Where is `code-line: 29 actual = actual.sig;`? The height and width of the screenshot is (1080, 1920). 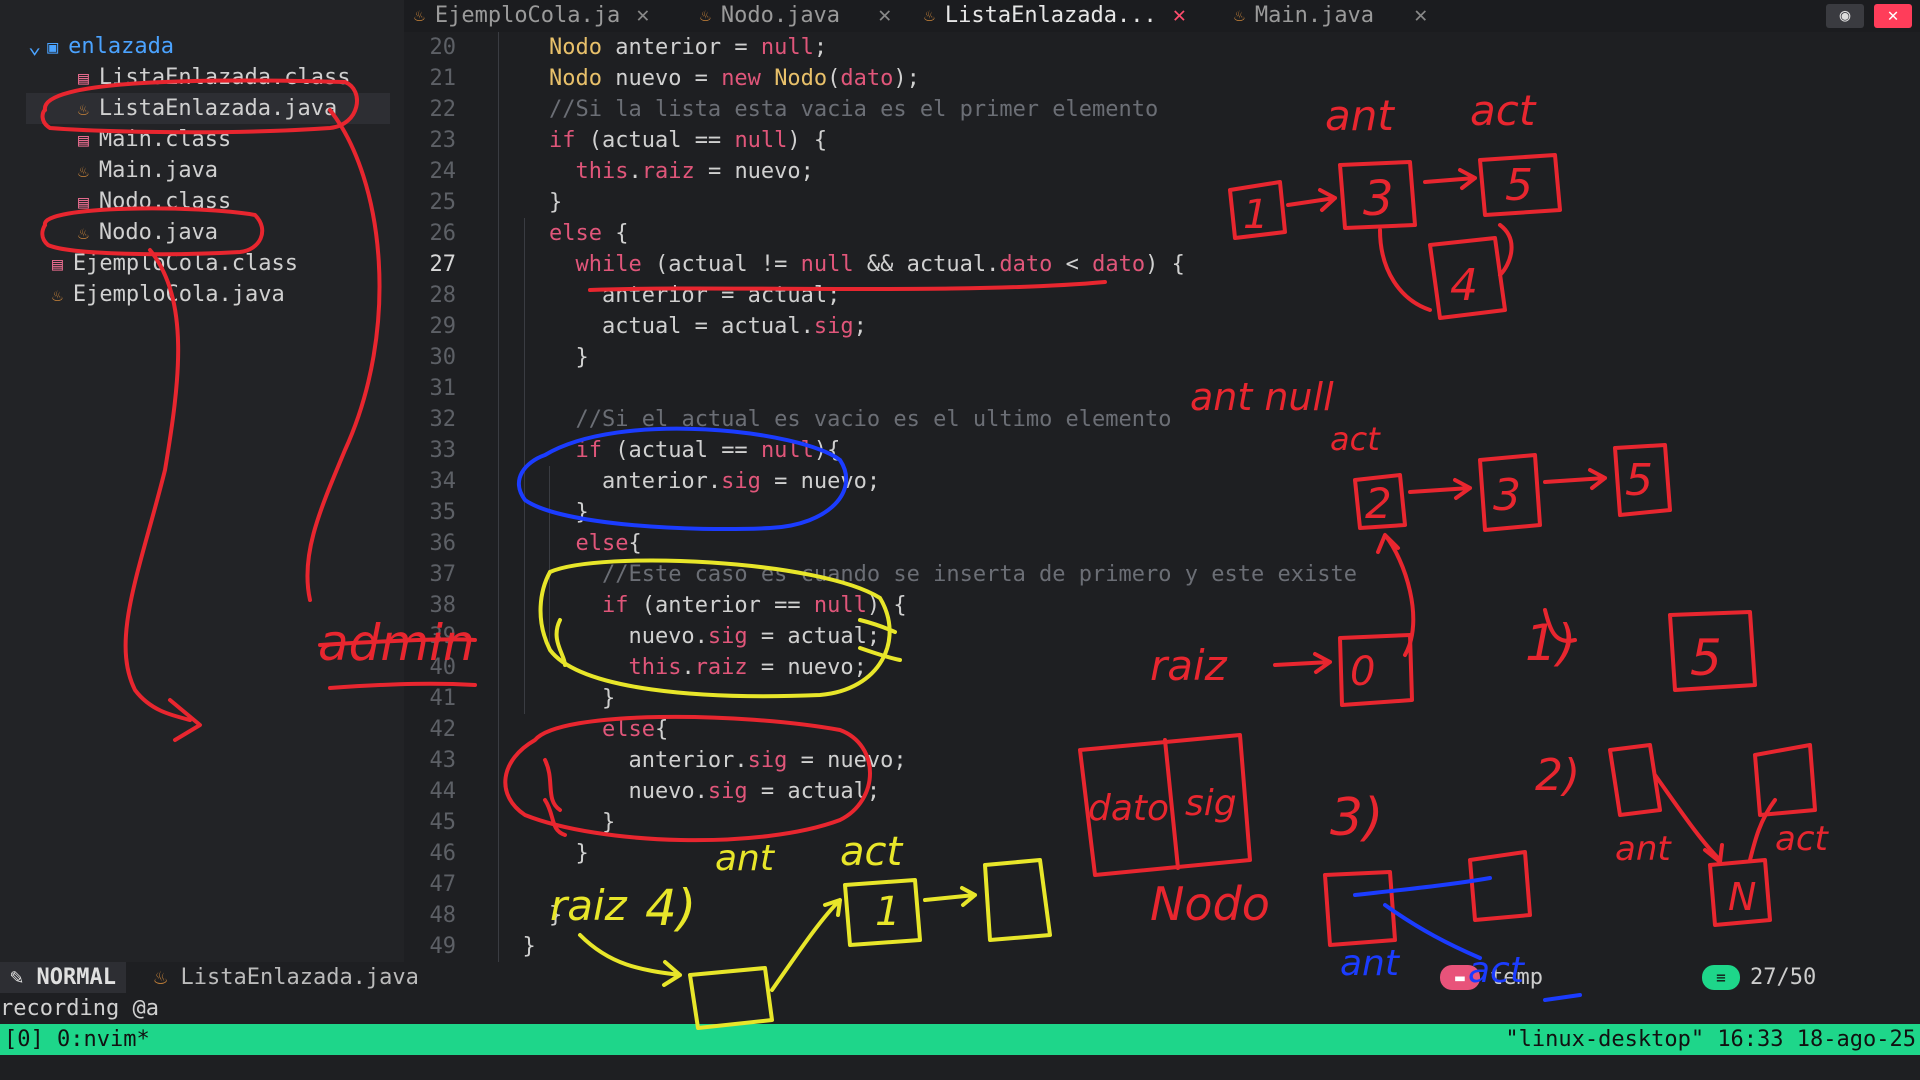
code-line: 29 actual = actual.sig; is located at coordinates (635, 326).